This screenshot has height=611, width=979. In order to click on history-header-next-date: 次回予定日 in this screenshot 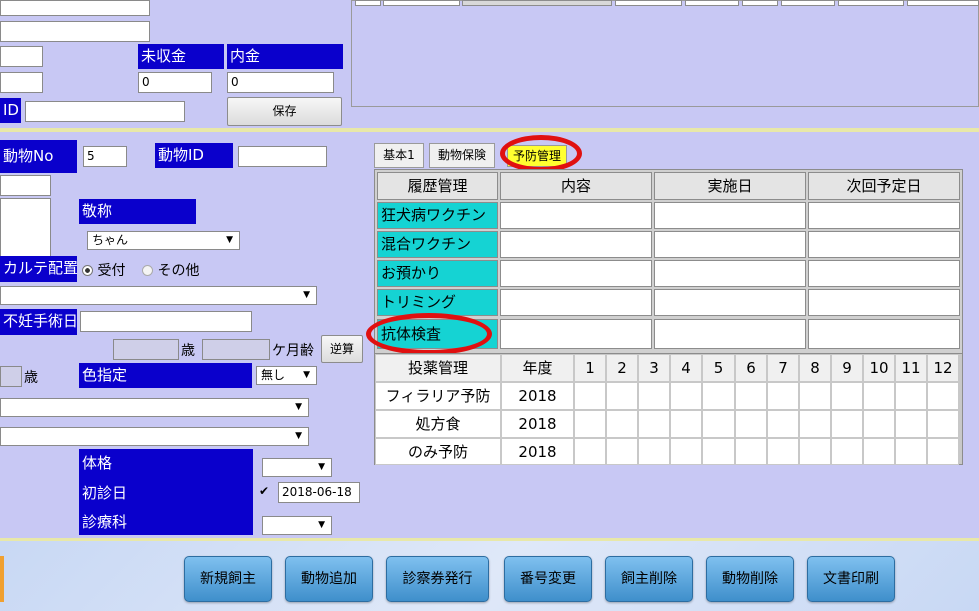, I will do `click(884, 186)`.